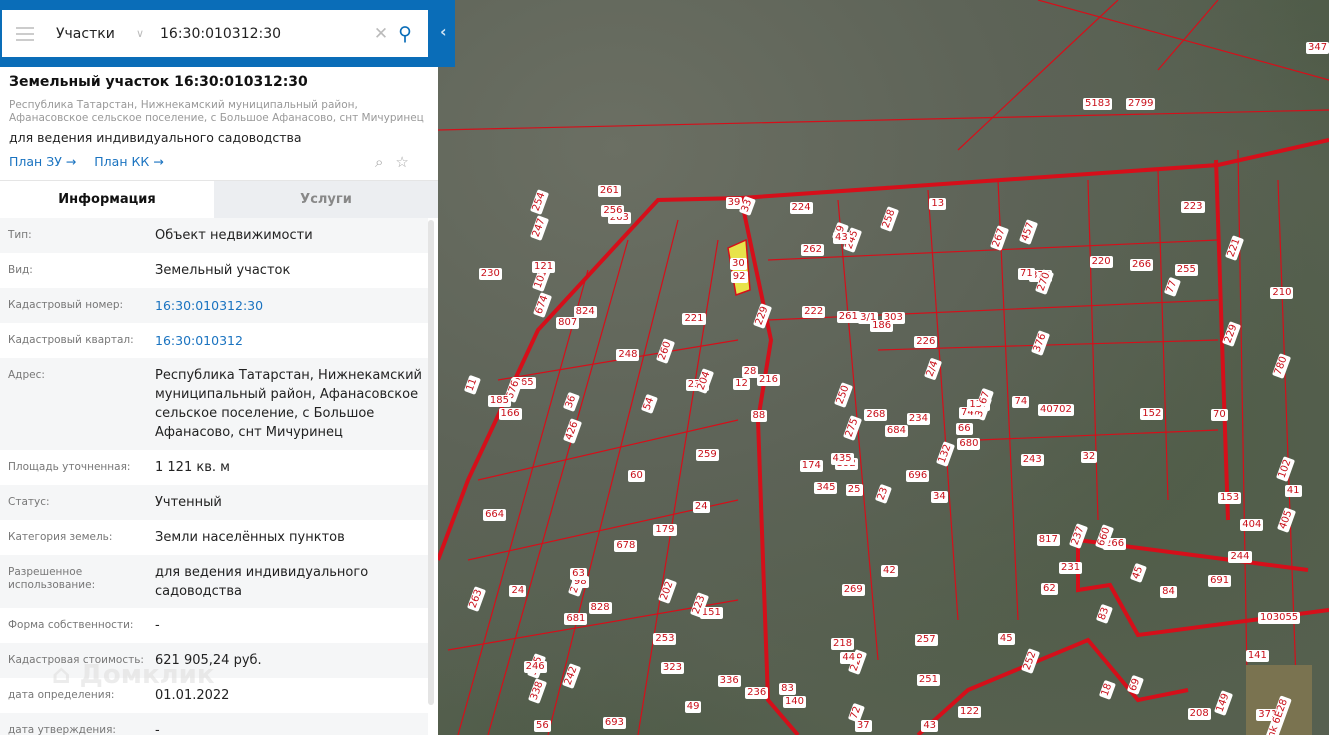  What do you see at coordinates (25, 34) in the screenshot?
I see `menu-icon` at bounding box center [25, 34].